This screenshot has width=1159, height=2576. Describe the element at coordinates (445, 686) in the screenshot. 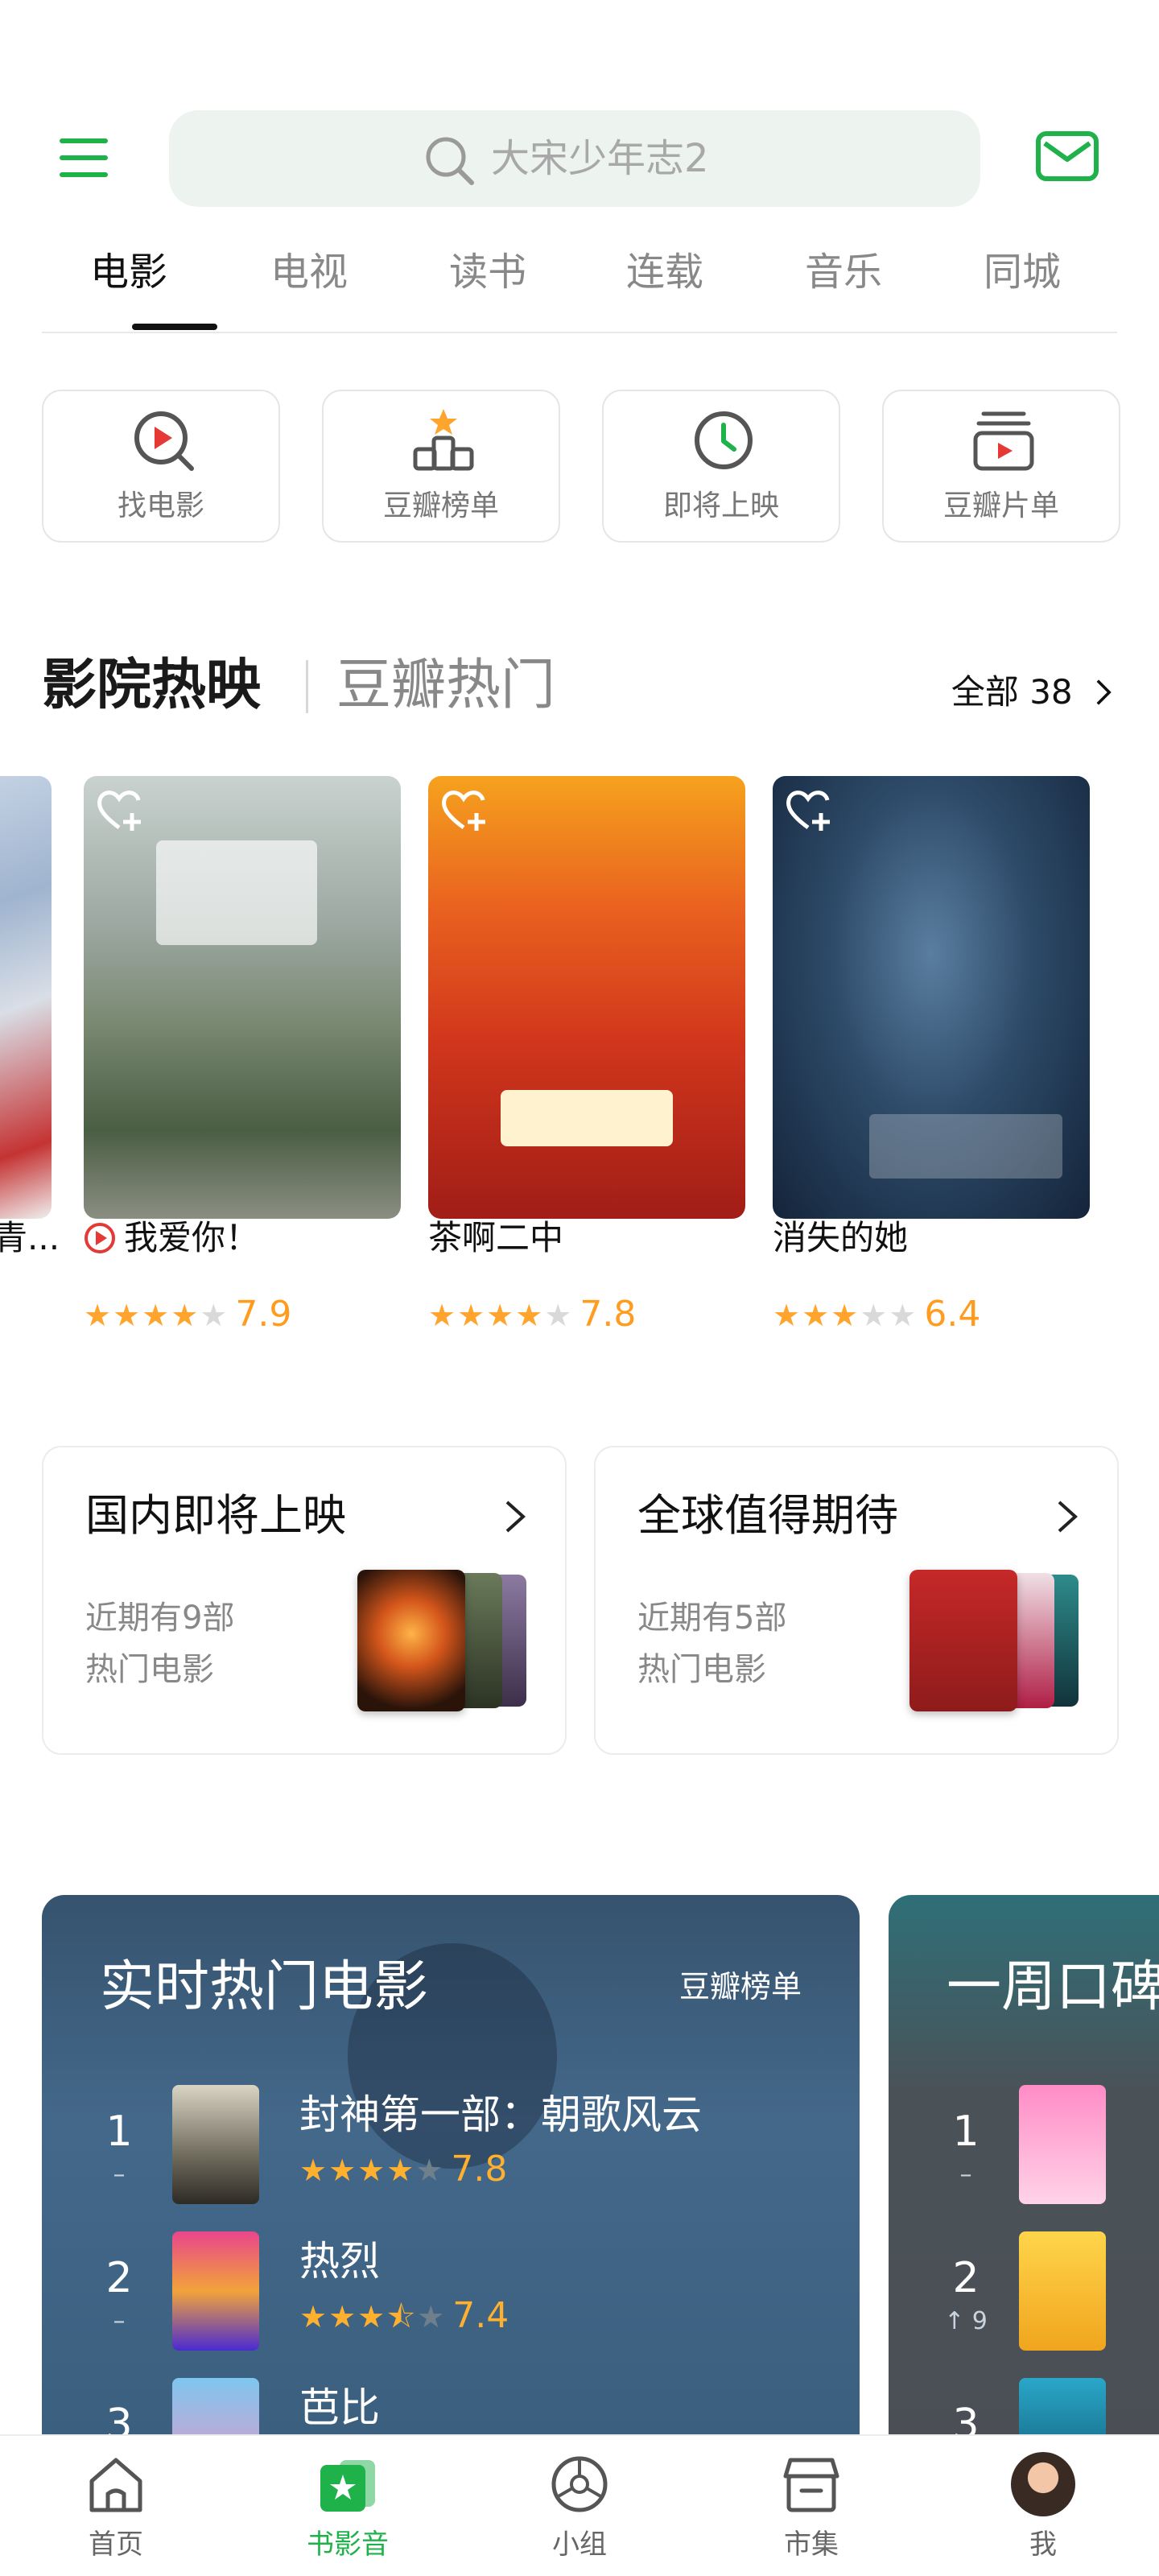

I see `section-title-douban-hot: 豆瓣热门` at that location.